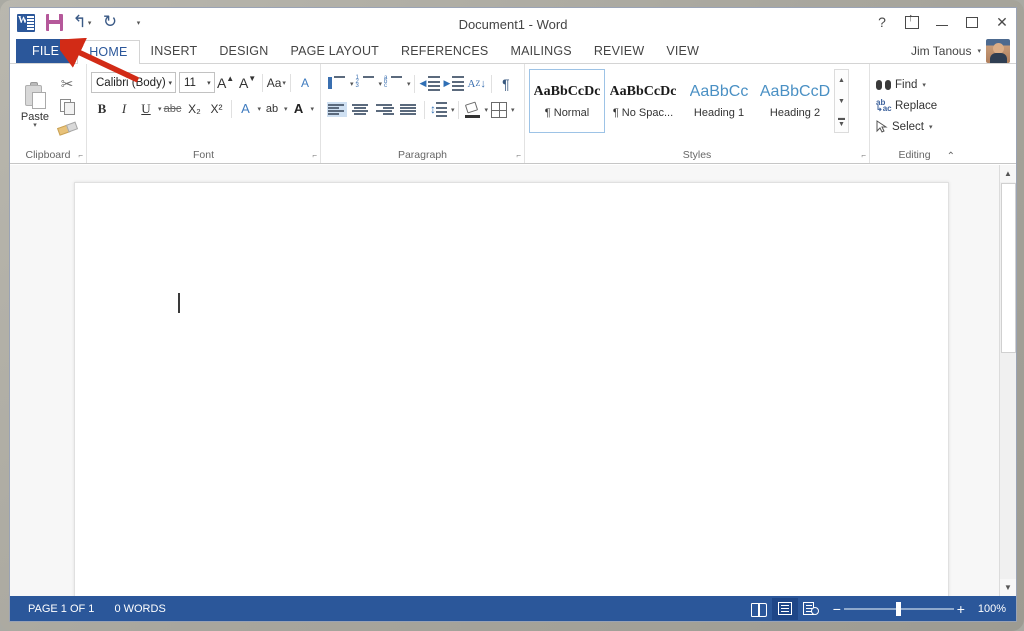  What do you see at coordinates (131, 82) in the screenshot?
I see `font-name-value: Calibri (Body)` at bounding box center [131, 82].